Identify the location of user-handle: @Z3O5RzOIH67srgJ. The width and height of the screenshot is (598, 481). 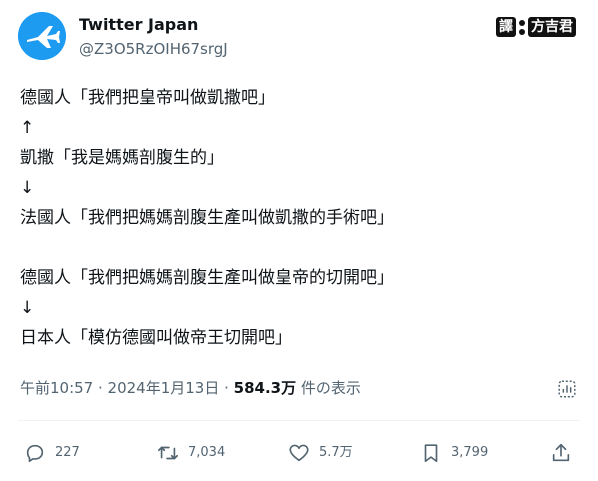
(153, 49).